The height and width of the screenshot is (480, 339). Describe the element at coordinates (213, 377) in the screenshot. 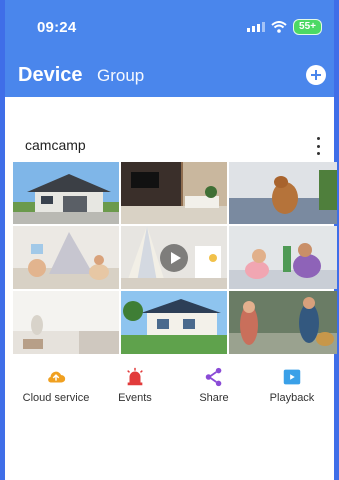

I see `share-icon` at that location.